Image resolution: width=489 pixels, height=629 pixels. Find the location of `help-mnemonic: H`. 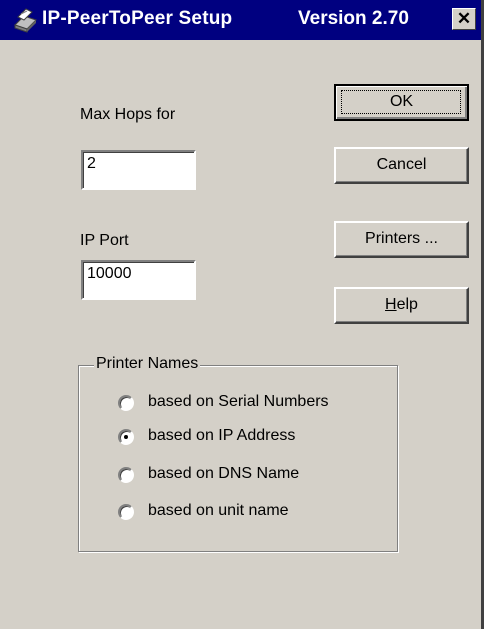

help-mnemonic: H is located at coordinates (391, 304).